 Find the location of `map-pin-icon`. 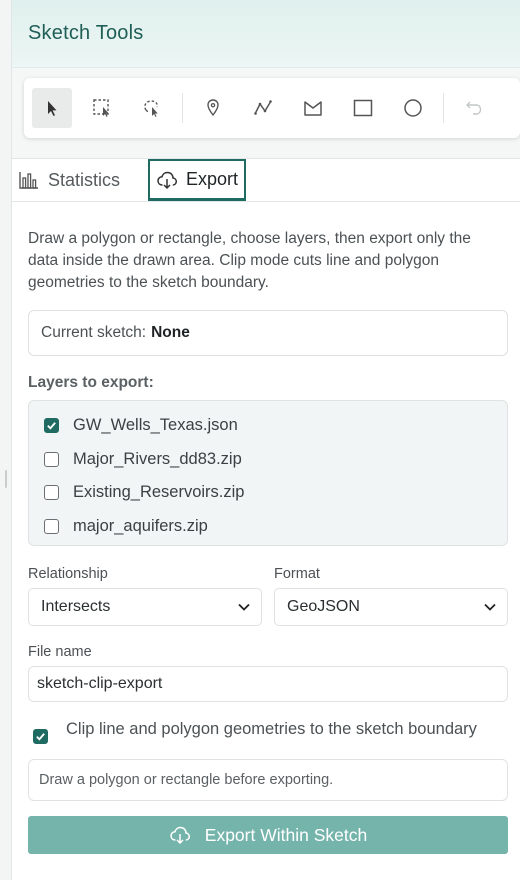

map-pin-icon is located at coordinates (213, 108).